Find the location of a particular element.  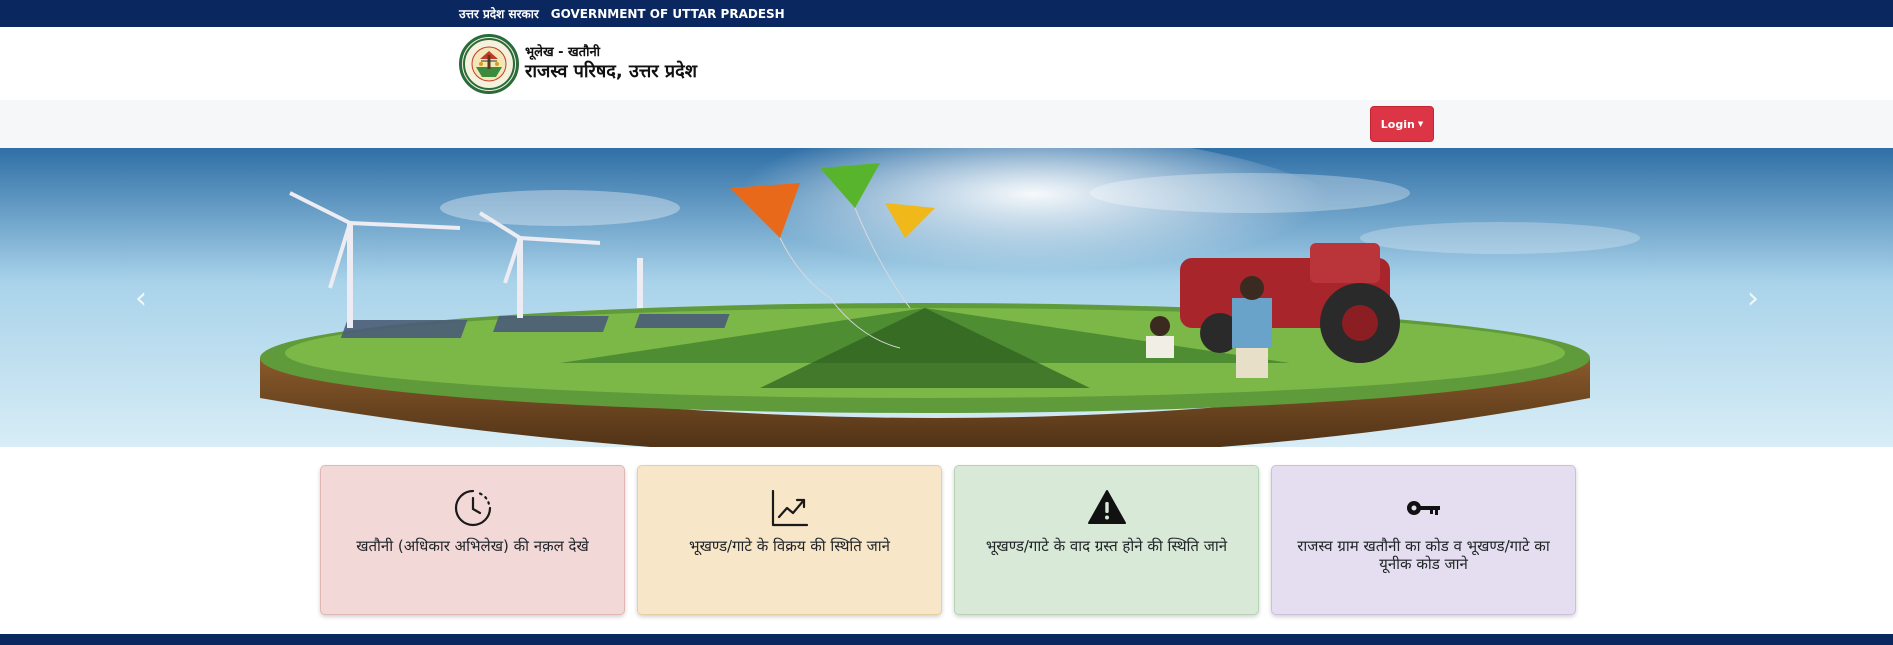

card-plot-sale-status: भूखण्ड/गाटे के विक्रय की स्थिति जाने is located at coordinates (789, 540).